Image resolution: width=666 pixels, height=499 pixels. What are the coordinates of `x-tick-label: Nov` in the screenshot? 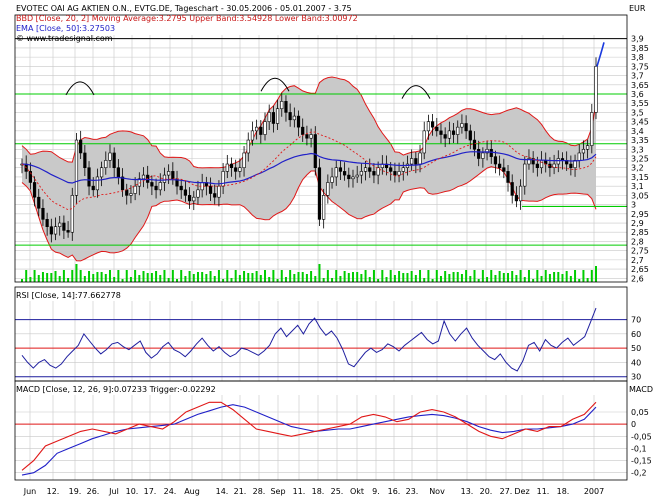 It's located at (437, 491).